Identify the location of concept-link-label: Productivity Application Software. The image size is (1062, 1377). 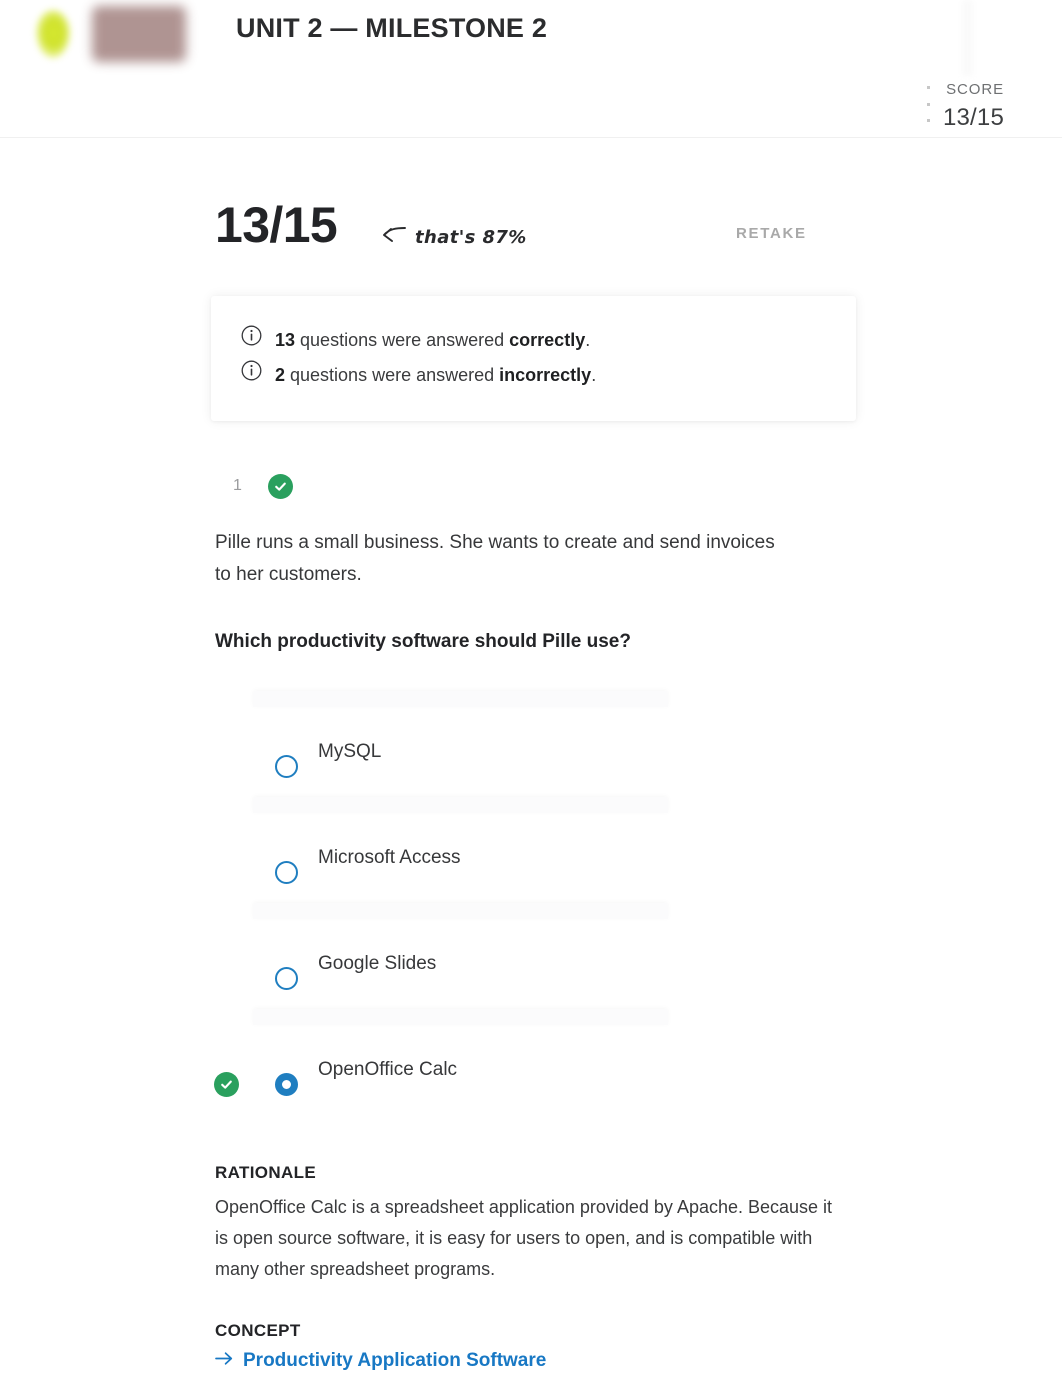
(395, 1360).